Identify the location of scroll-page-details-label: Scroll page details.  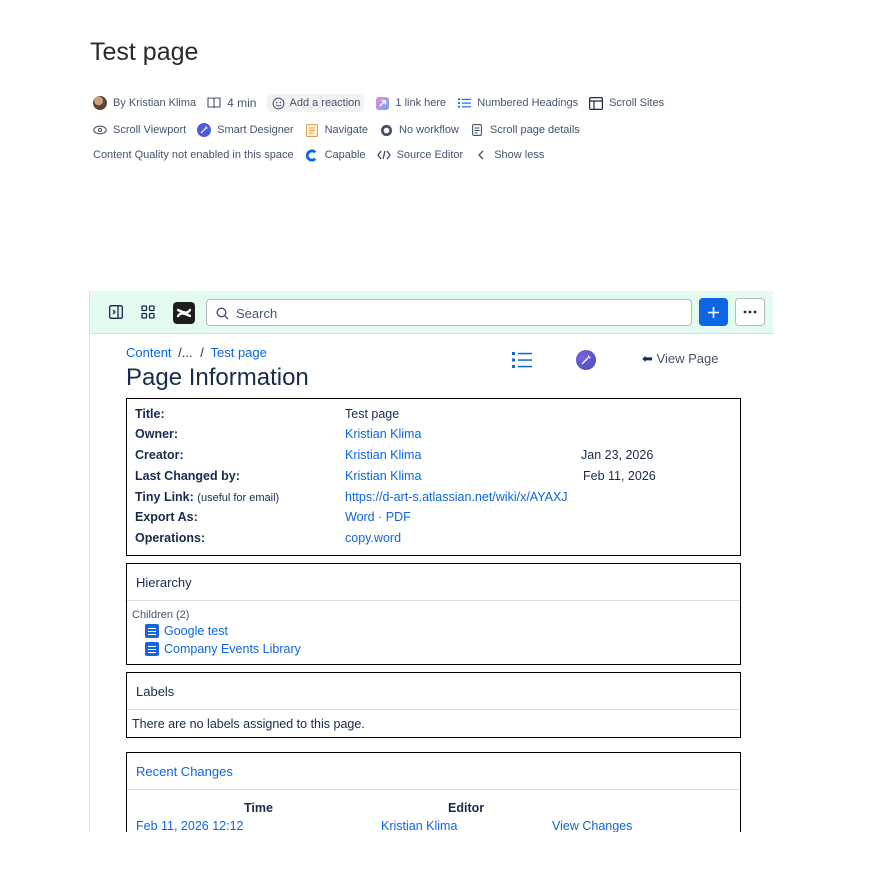
(534, 130).